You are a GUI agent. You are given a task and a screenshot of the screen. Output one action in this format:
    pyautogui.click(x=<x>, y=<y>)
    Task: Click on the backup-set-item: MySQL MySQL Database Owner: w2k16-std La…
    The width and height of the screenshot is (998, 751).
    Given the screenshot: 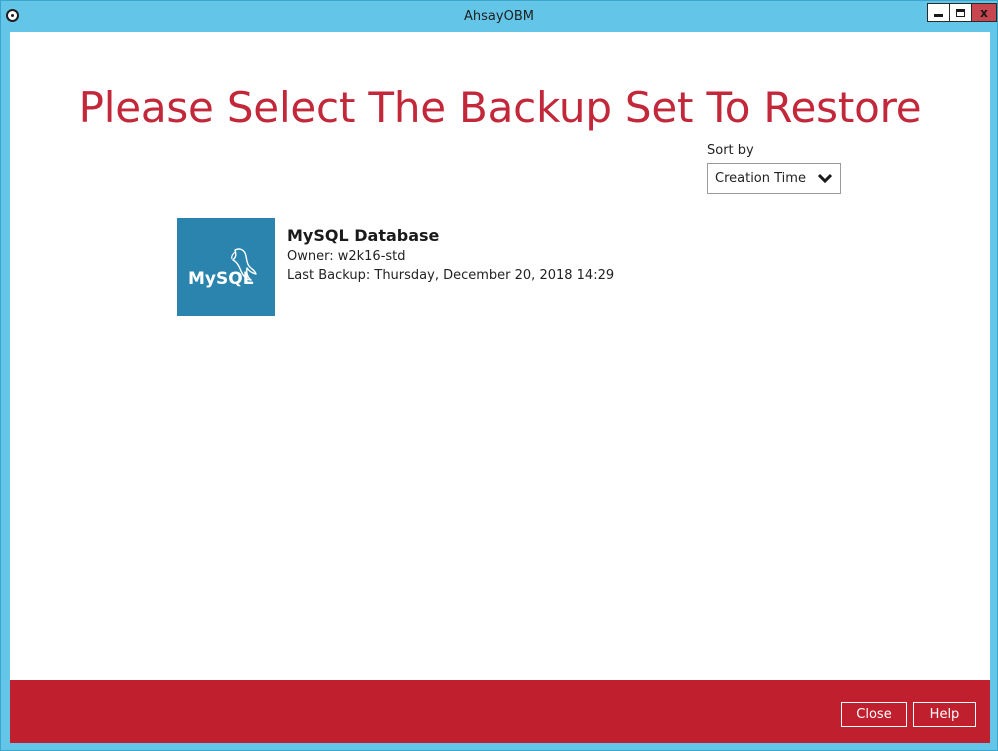 What is the action you would take?
    pyautogui.click(x=407, y=268)
    